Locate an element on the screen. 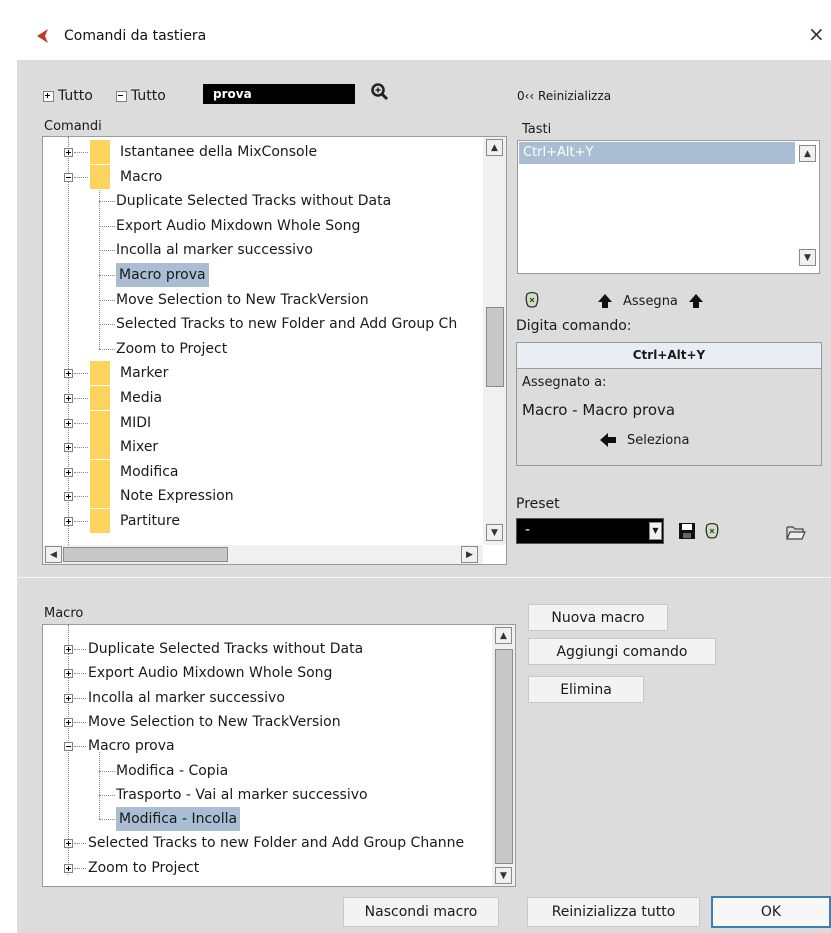 This screenshot has width=831, height=933. folder-row: Note Expression is located at coordinates (263, 496).